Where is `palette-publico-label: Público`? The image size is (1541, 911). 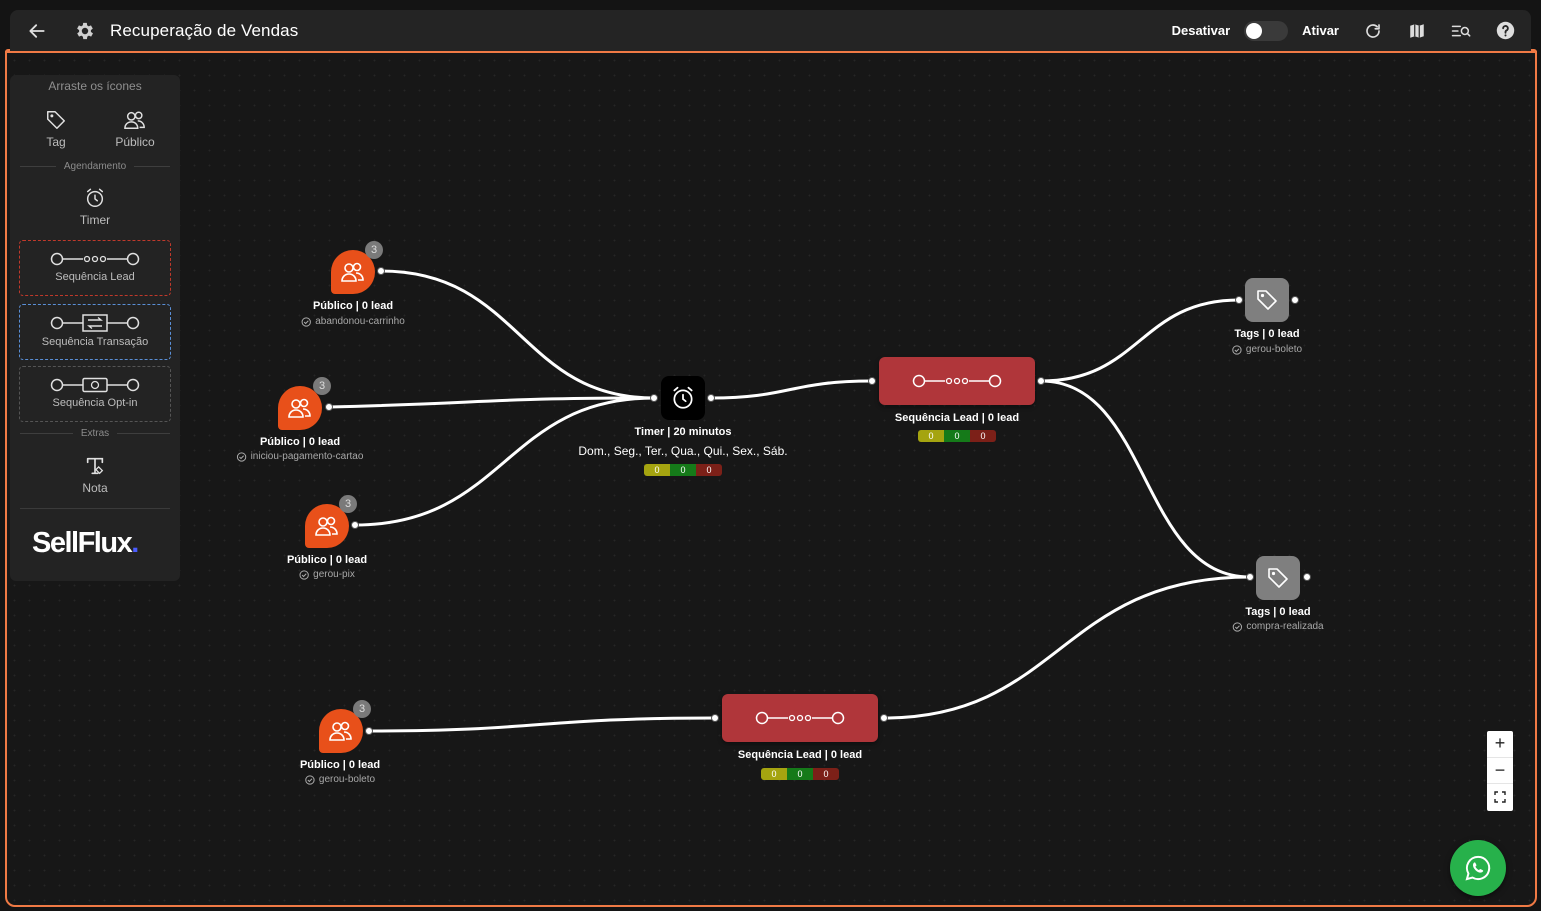
palette-publico-label: Público is located at coordinates (135, 142).